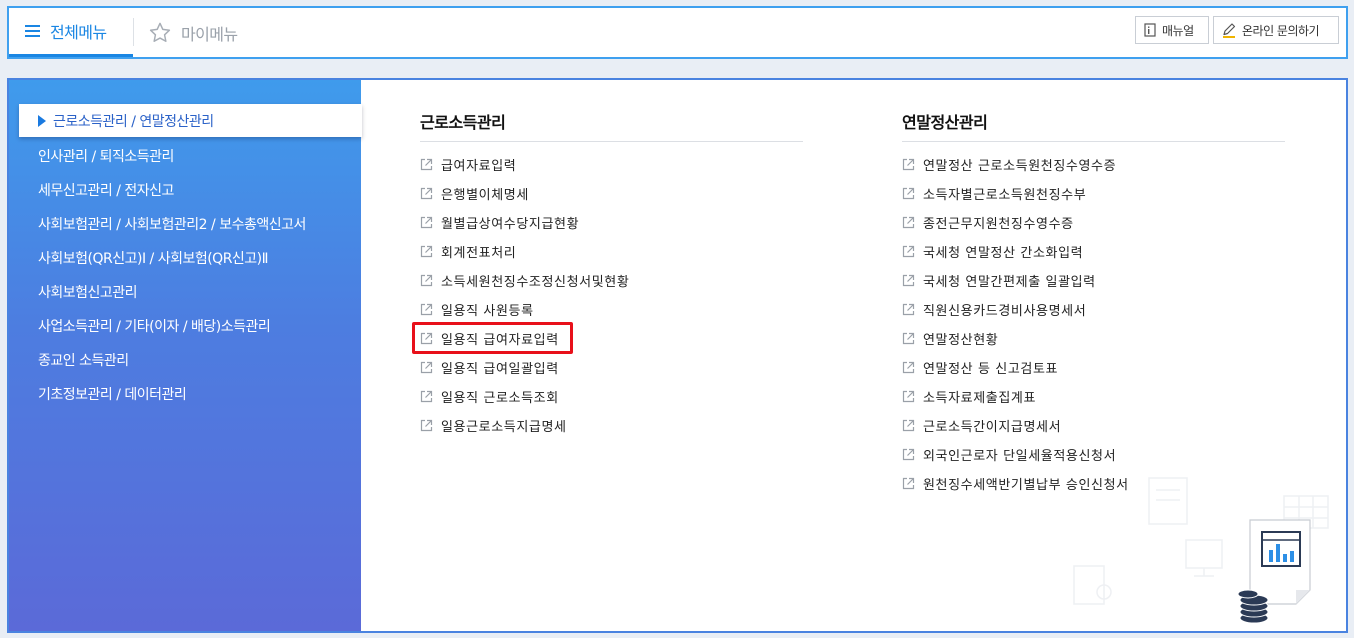  What do you see at coordinates (998, 224) in the screenshot?
I see `menu-link-label: 종전근무지원천징수영수증` at bounding box center [998, 224].